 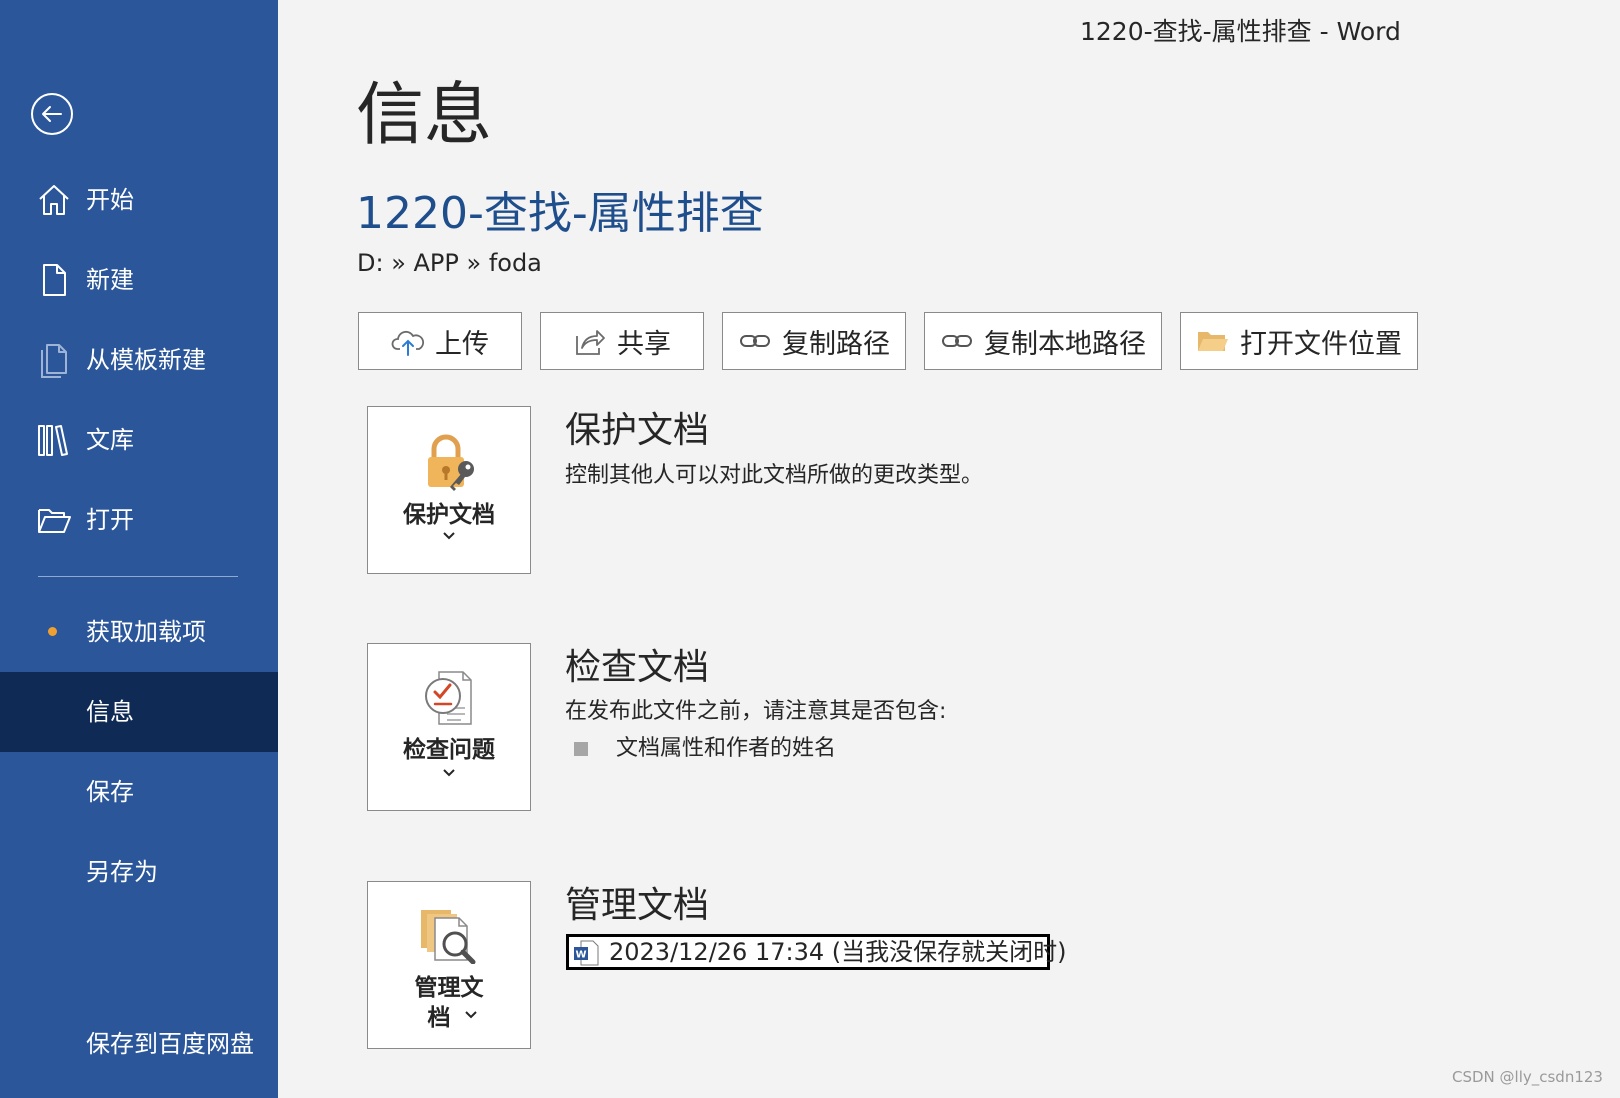 I want to click on inspect-section-description: 在发布此文件之前，请注意其是否包含:, so click(x=756, y=711).